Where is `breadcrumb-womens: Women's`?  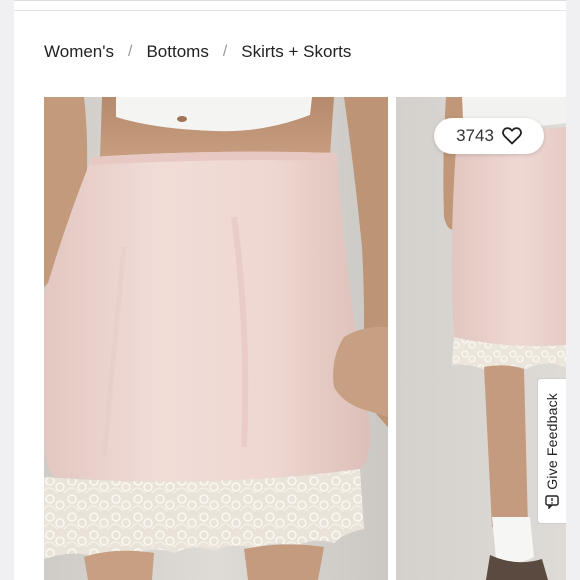 breadcrumb-womens: Women's is located at coordinates (79, 52).